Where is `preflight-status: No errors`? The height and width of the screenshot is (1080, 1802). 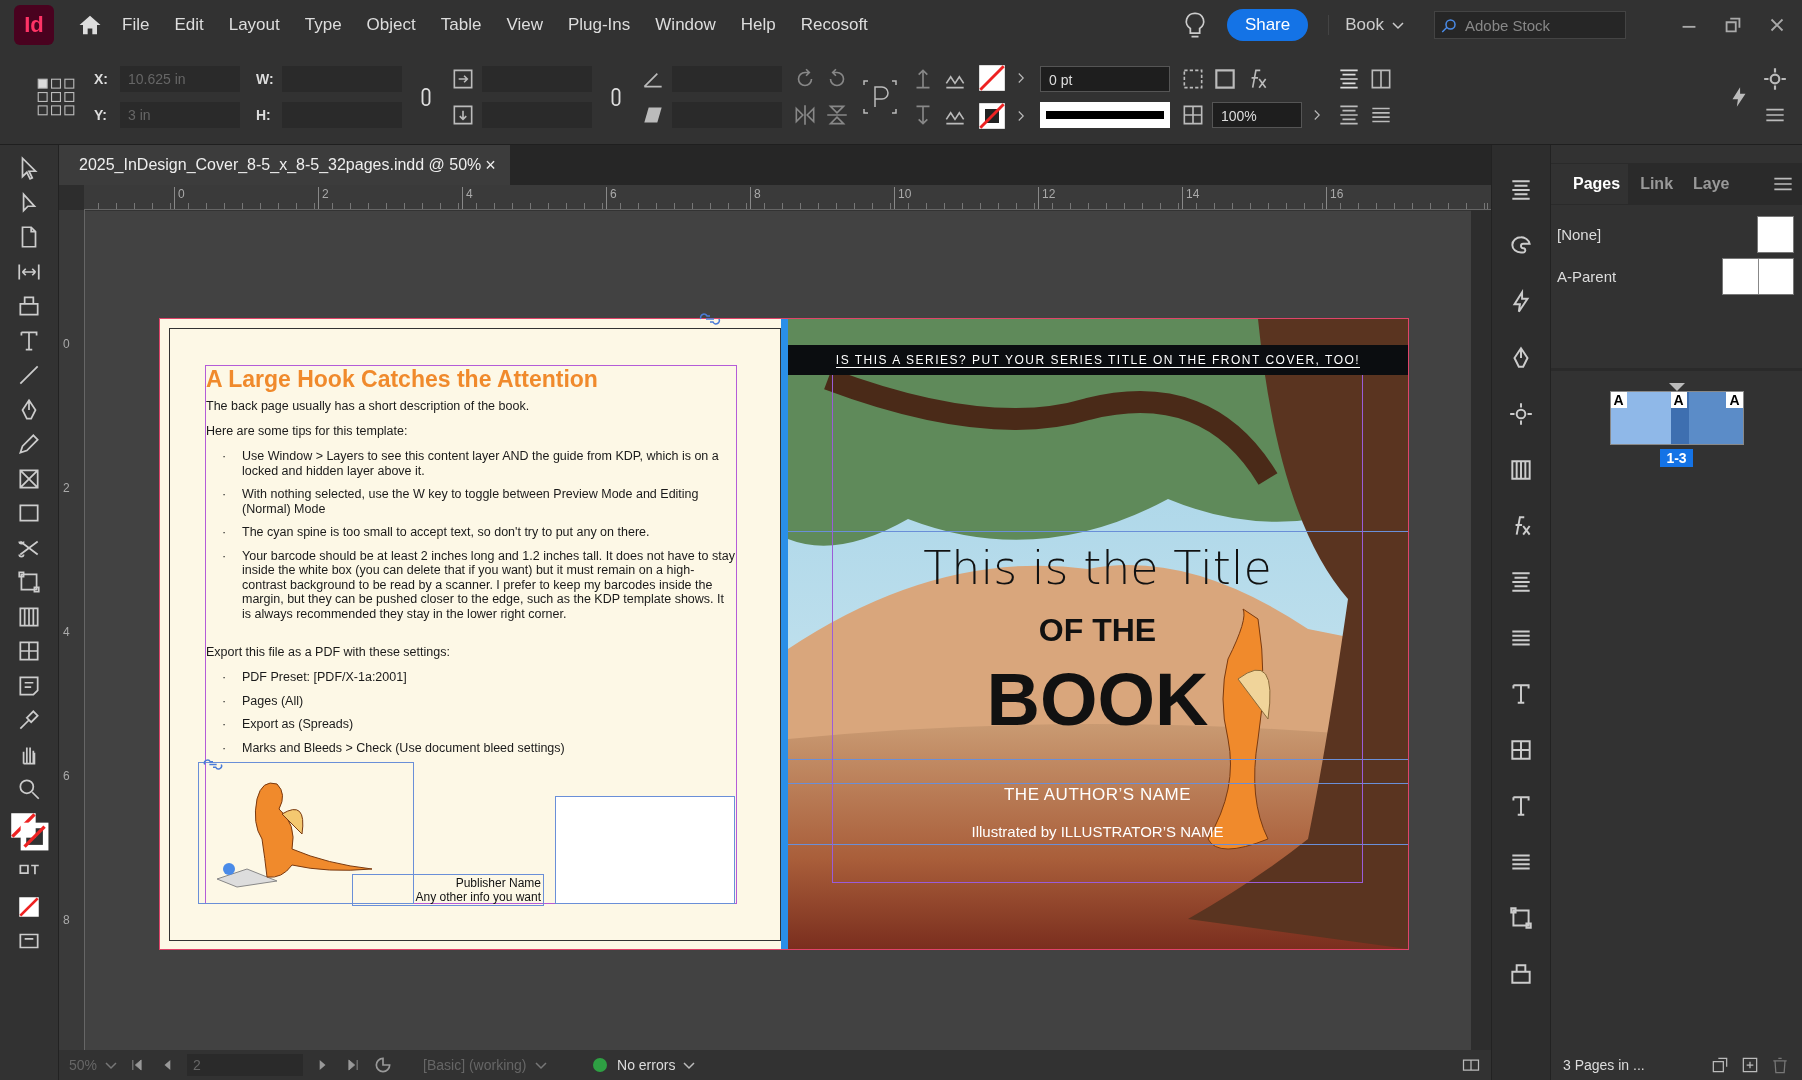
preflight-status: No errors is located at coordinates (672, 1065).